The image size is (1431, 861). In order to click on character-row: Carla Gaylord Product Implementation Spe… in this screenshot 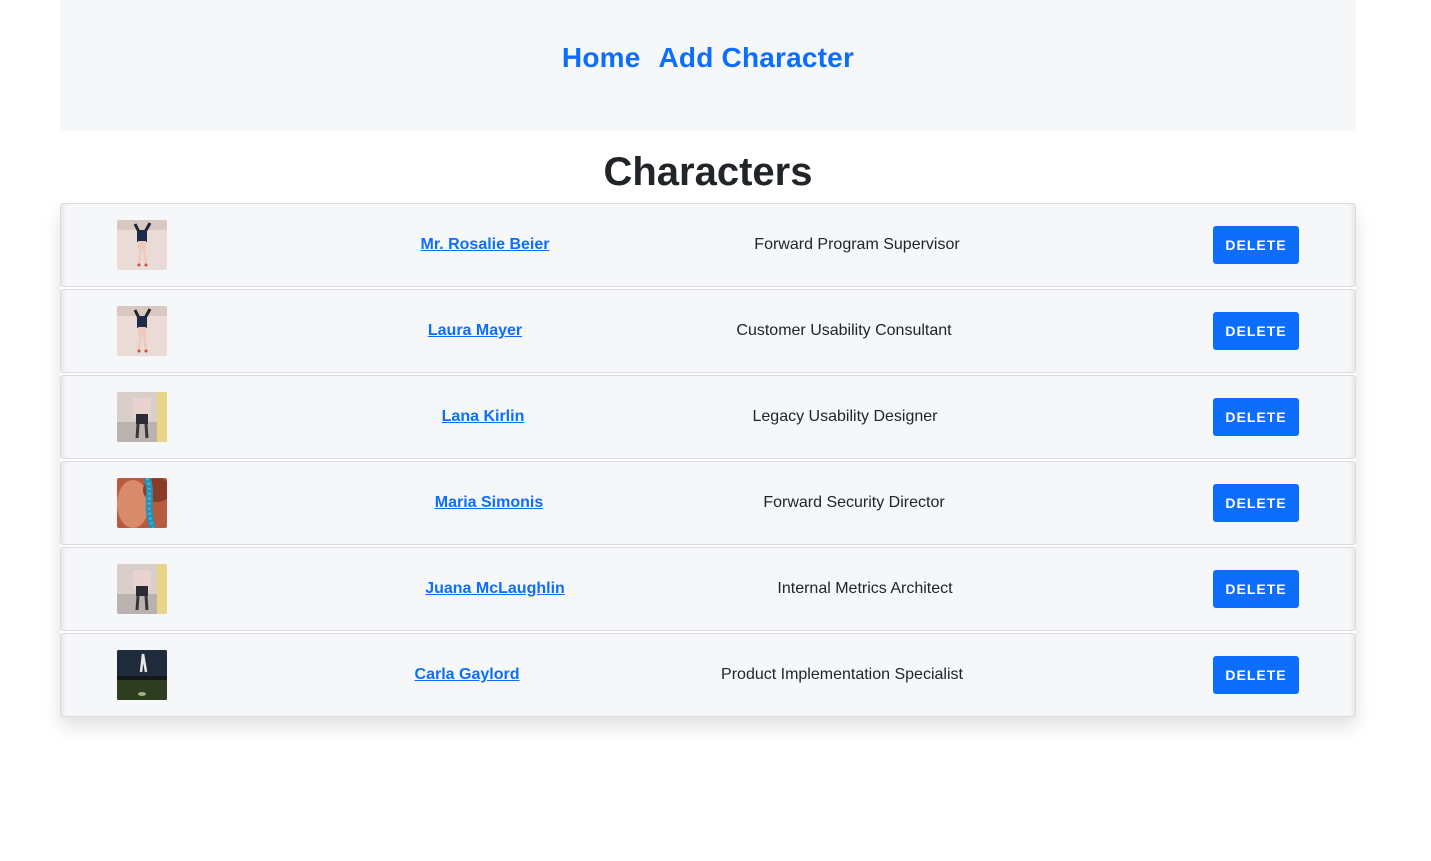, I will do `click(708, 675)`.